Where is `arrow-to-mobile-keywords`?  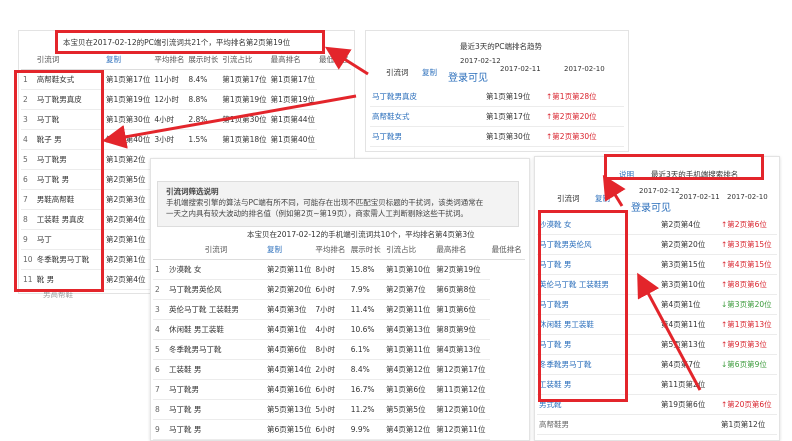
arrow-to-mobile-keywords is located at coordinates (669, 331).